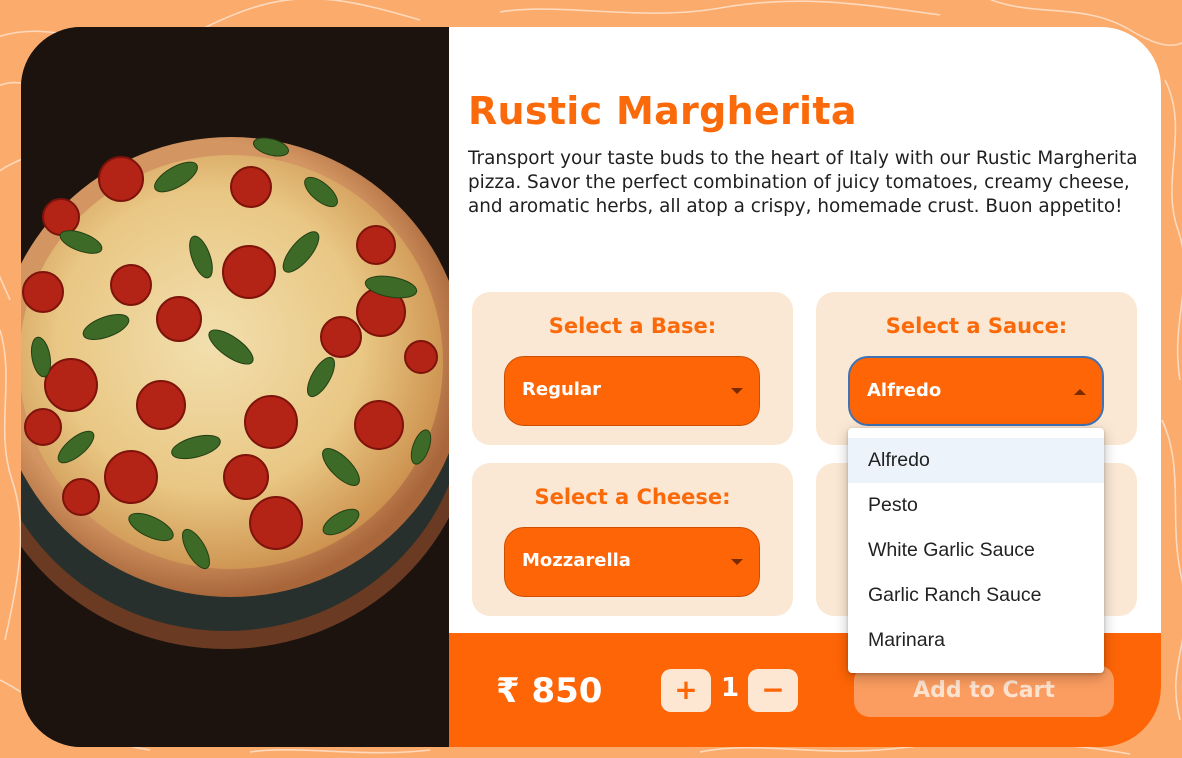  Describe the element at coordinates (632, 326) in the screenshot. I see `base-label: Select a Base:` at that location.